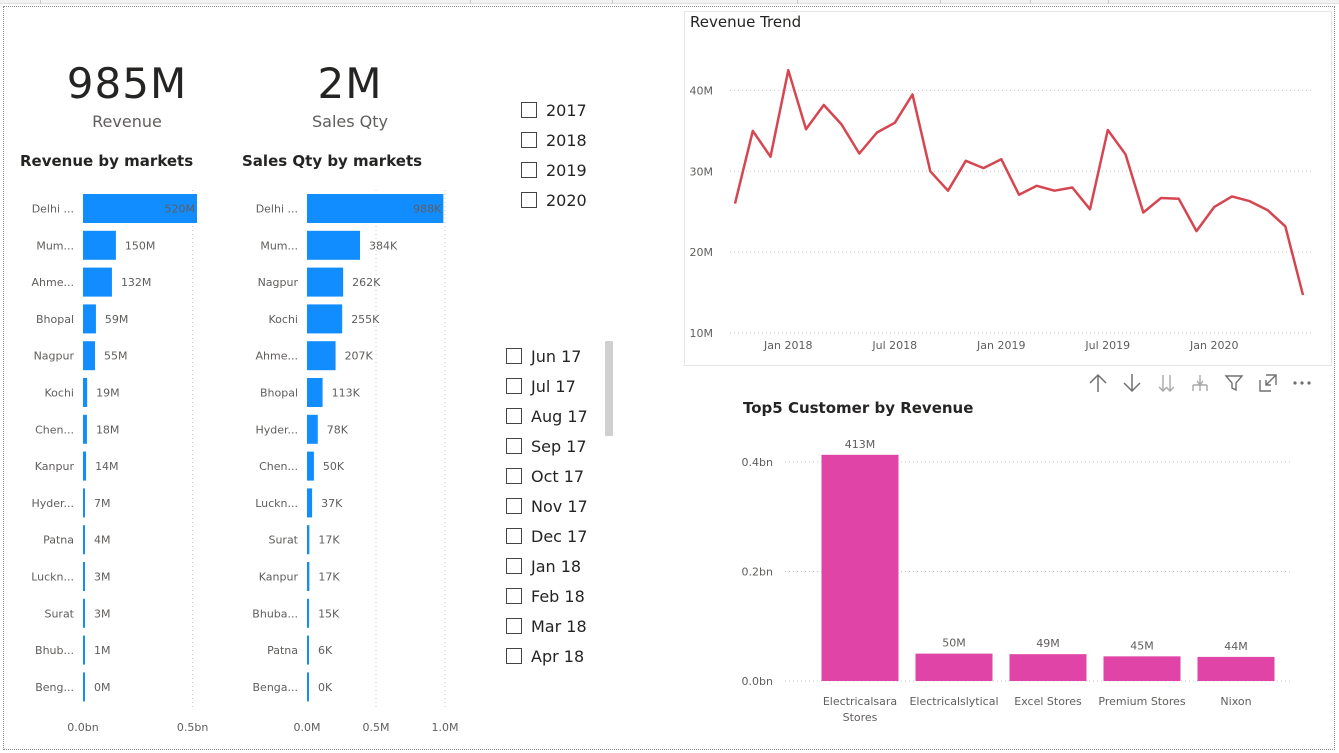 Image resolution: width=1339 pixels, height=753 pixels. What do you see at coordinates (547, 626) in the screenshot?
I see `month-option: Mar 18` at bounding box center [547, 626].